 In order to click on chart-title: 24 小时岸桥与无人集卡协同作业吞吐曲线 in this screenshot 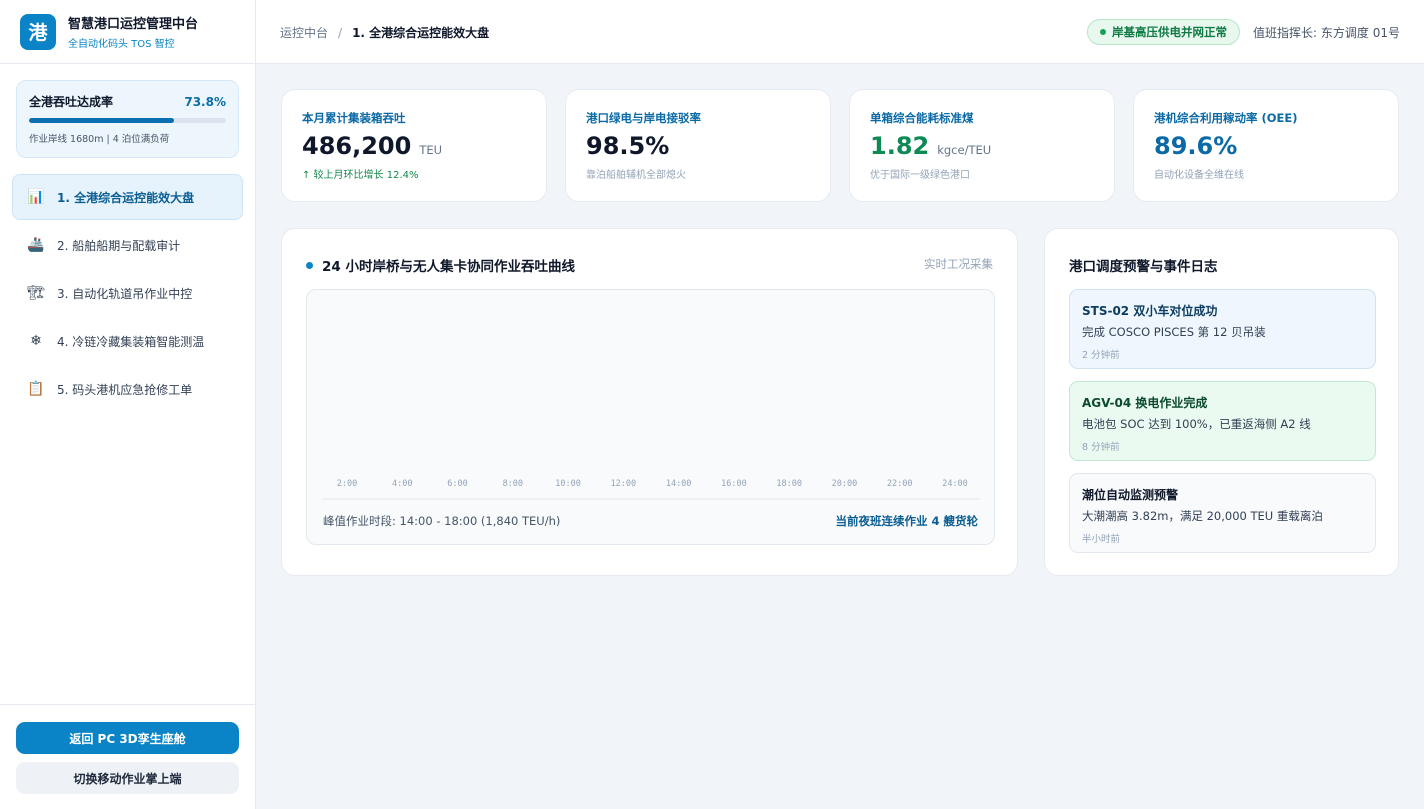, I will do `click(440, 265)`.